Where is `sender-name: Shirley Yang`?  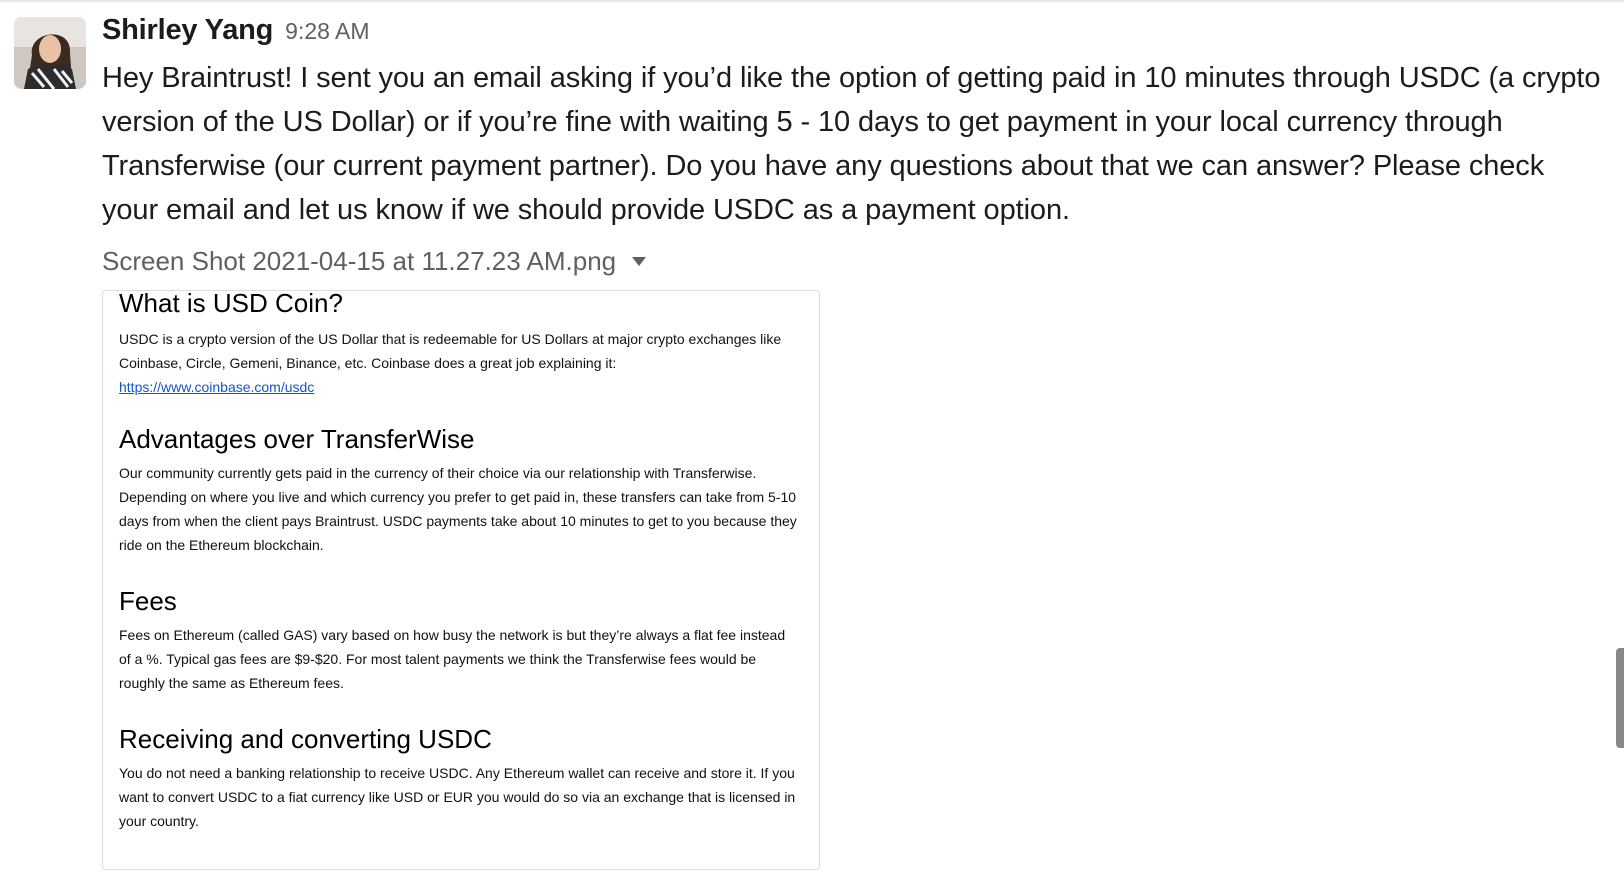 sender-name: Shirley Yang is located at coordinates (187, 30).